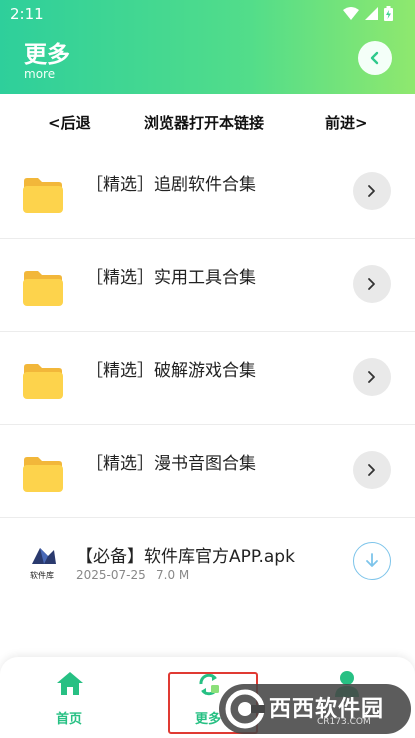 Image resolution: width=415 pixels, height=738 pixels. I want to click on header: 2:11 更多 more, so click(207, 47).